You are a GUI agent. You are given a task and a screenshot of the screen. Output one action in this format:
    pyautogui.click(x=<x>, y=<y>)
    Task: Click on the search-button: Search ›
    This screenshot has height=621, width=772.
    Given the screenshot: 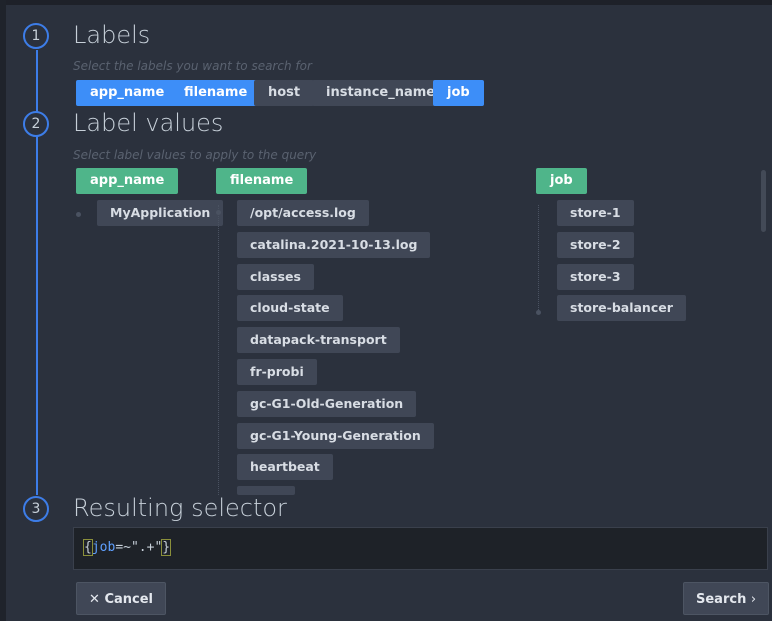 What is the action you would take?
    pyautogui.click(x=726, y=598)
    